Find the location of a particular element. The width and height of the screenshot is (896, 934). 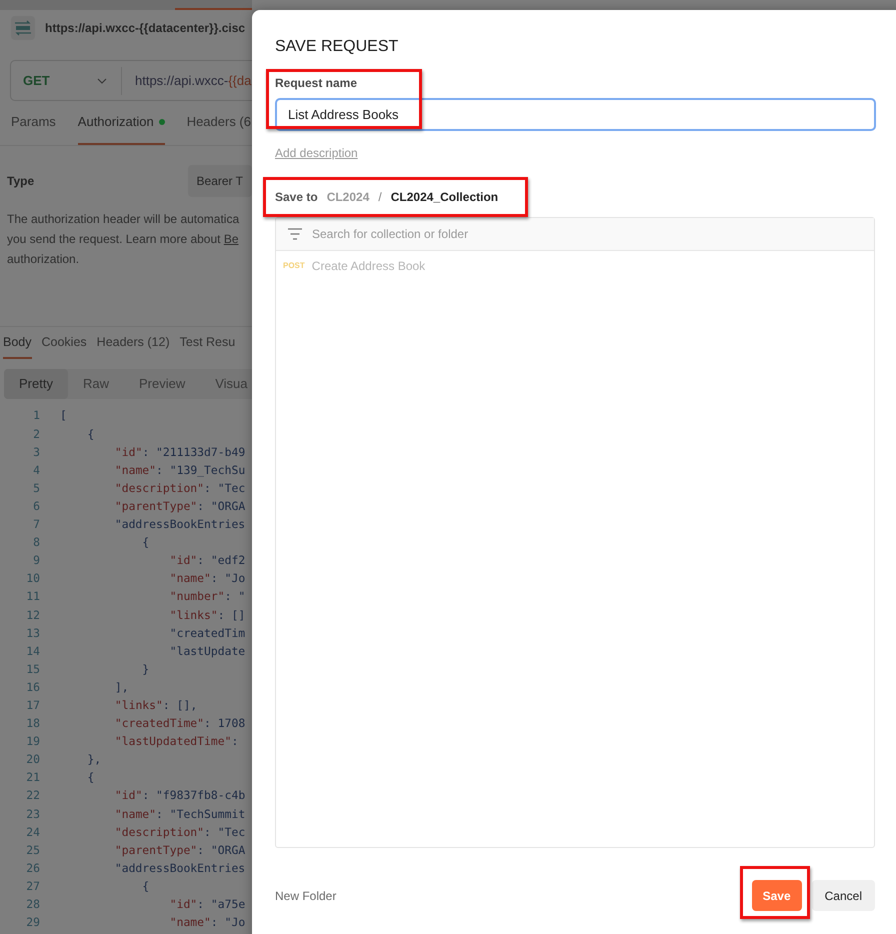

request-item: POST Create Address Book is located at coordinates (575, 266).